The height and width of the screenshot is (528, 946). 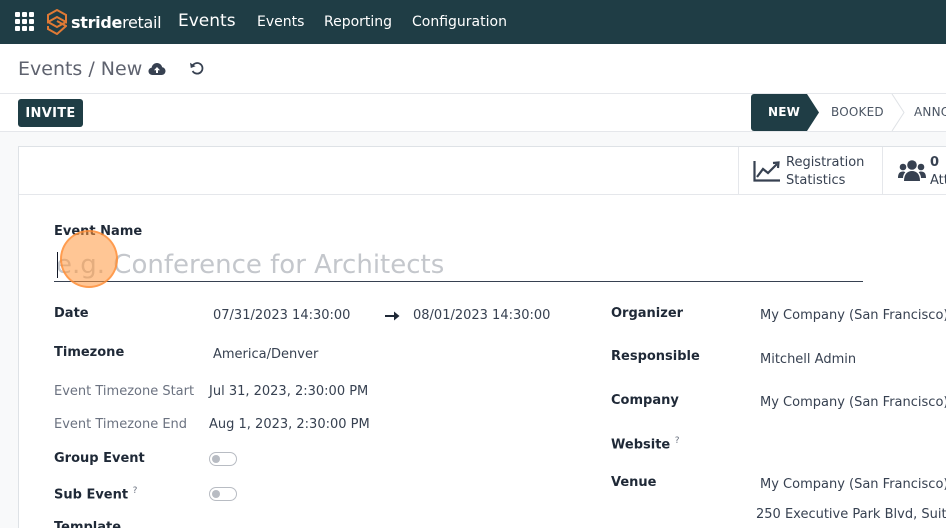 I want to click on date-end-field: 08/01/2023 14:30:00, so click(x=481, y=315).